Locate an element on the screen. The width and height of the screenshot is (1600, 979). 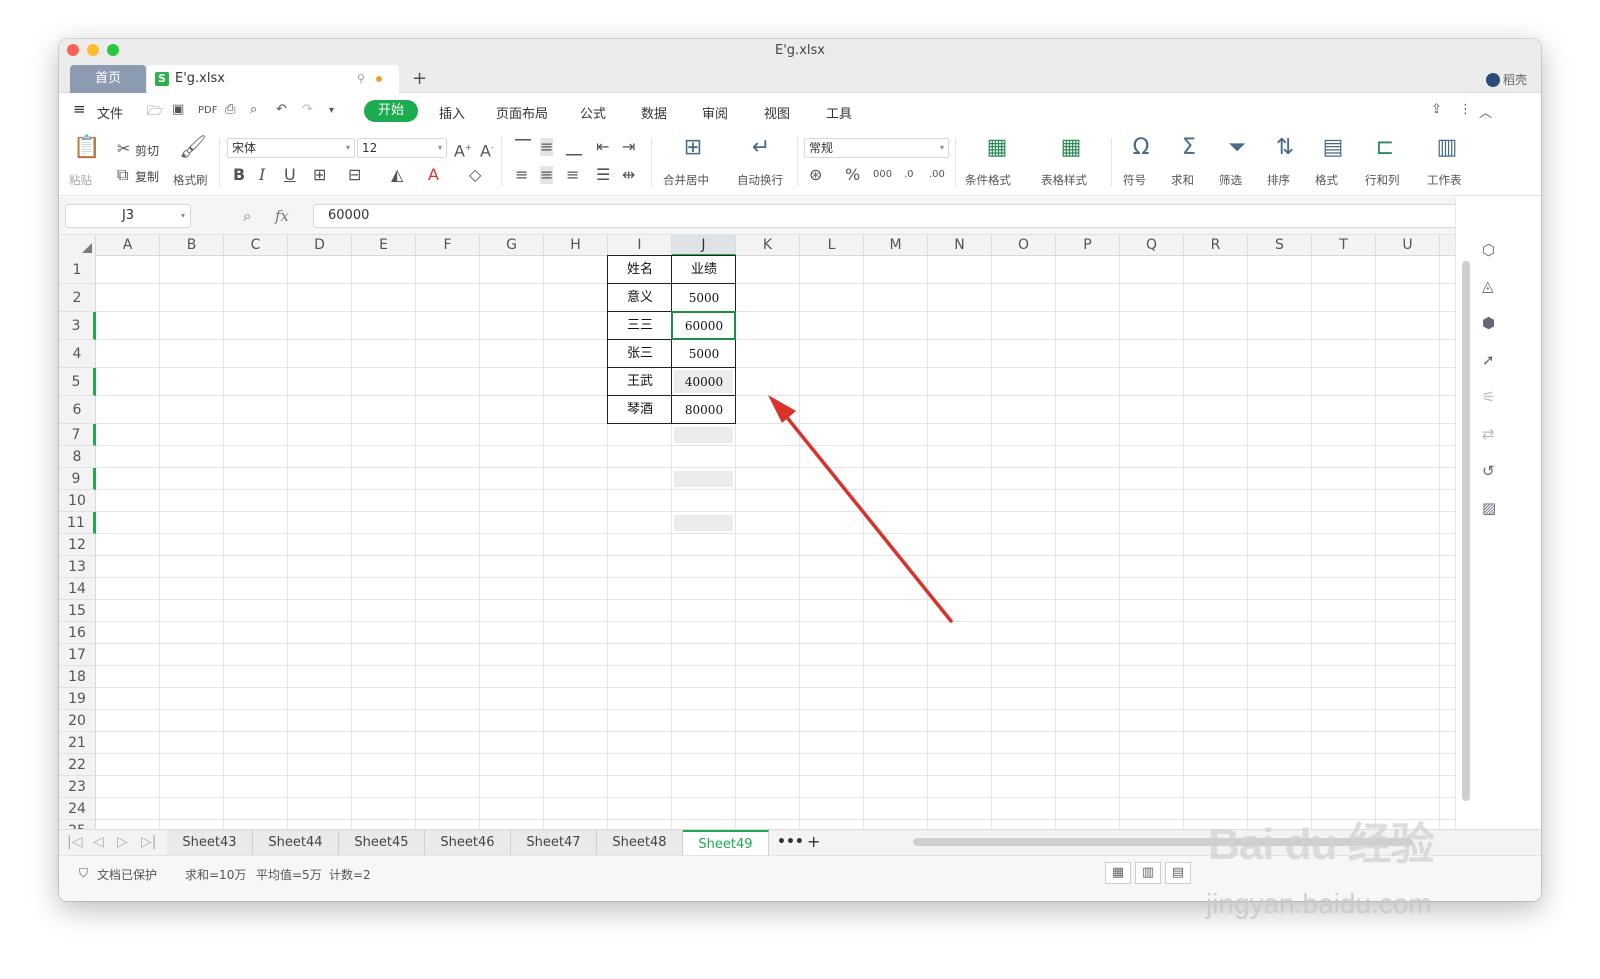
hamburger-icon: ≡ is located at coordinates (79, 109).